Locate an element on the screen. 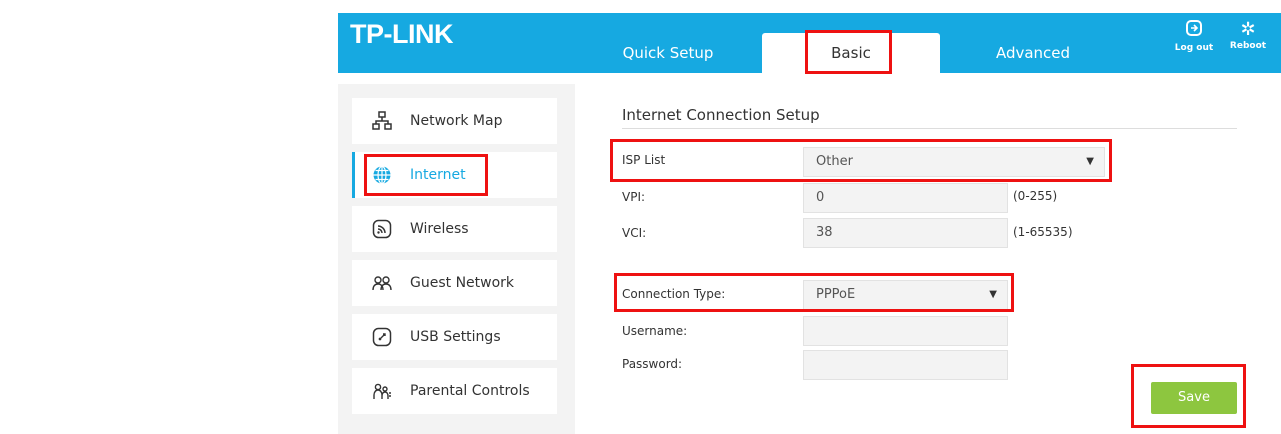 Image resolution: width=1281 pixels, height=434 pixels. logout-button: Log out is located at coordinates (1194, 36).